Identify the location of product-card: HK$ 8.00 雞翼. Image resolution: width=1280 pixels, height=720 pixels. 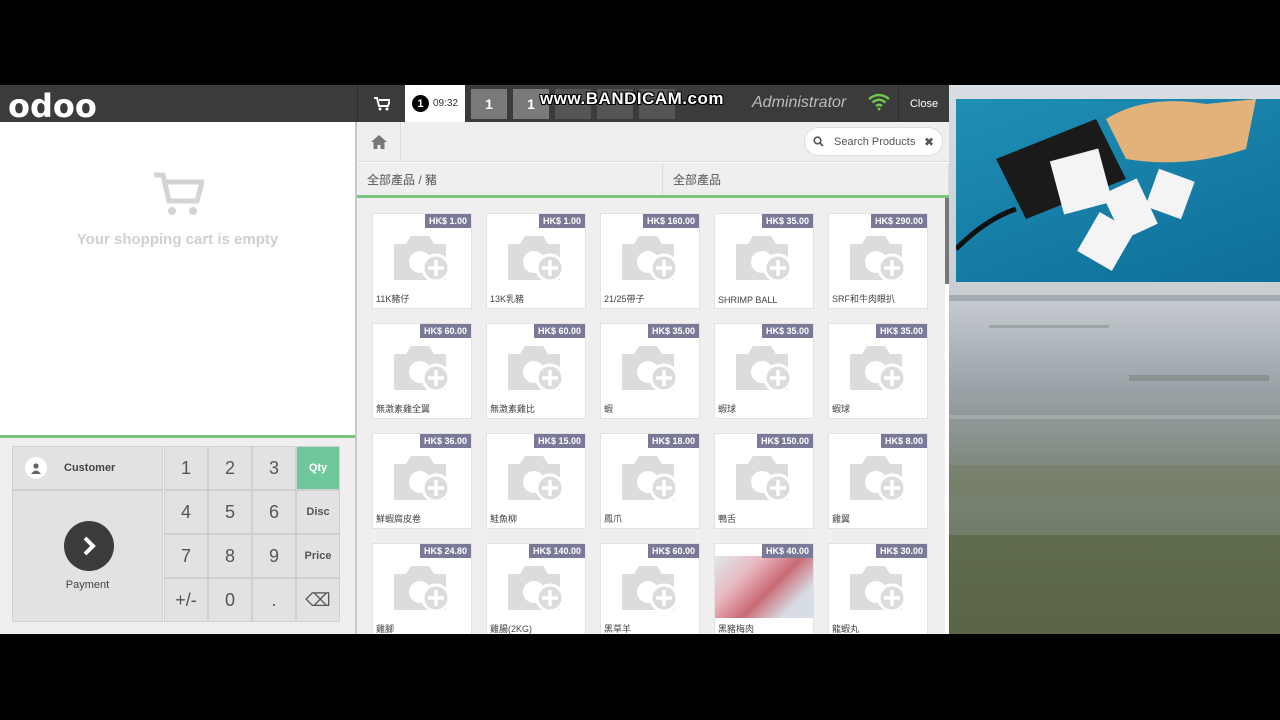
(878, 481).